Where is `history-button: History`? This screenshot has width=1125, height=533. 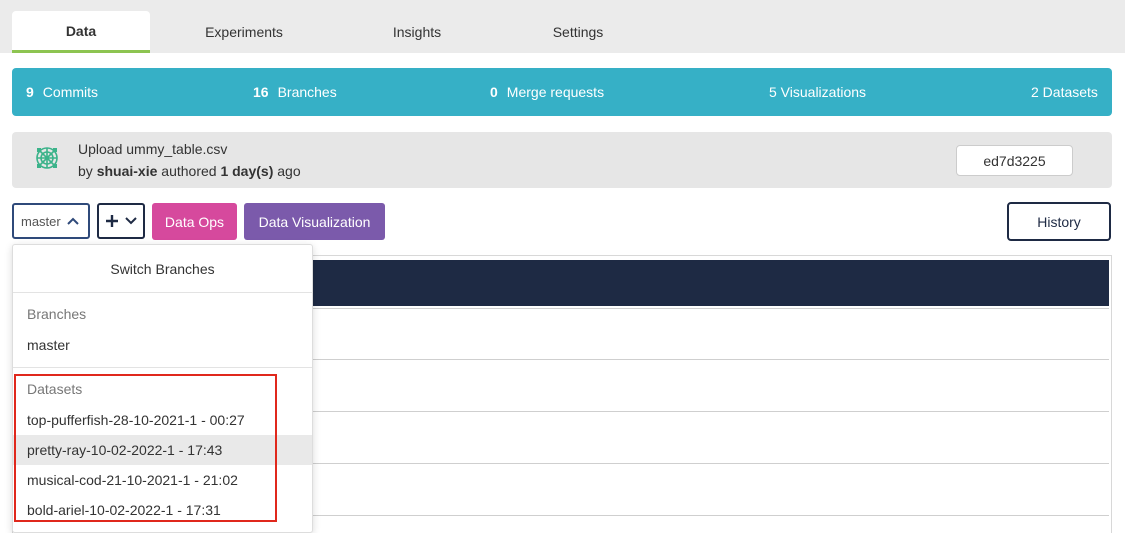
history-button: History is located at coordinates (1059, 221).